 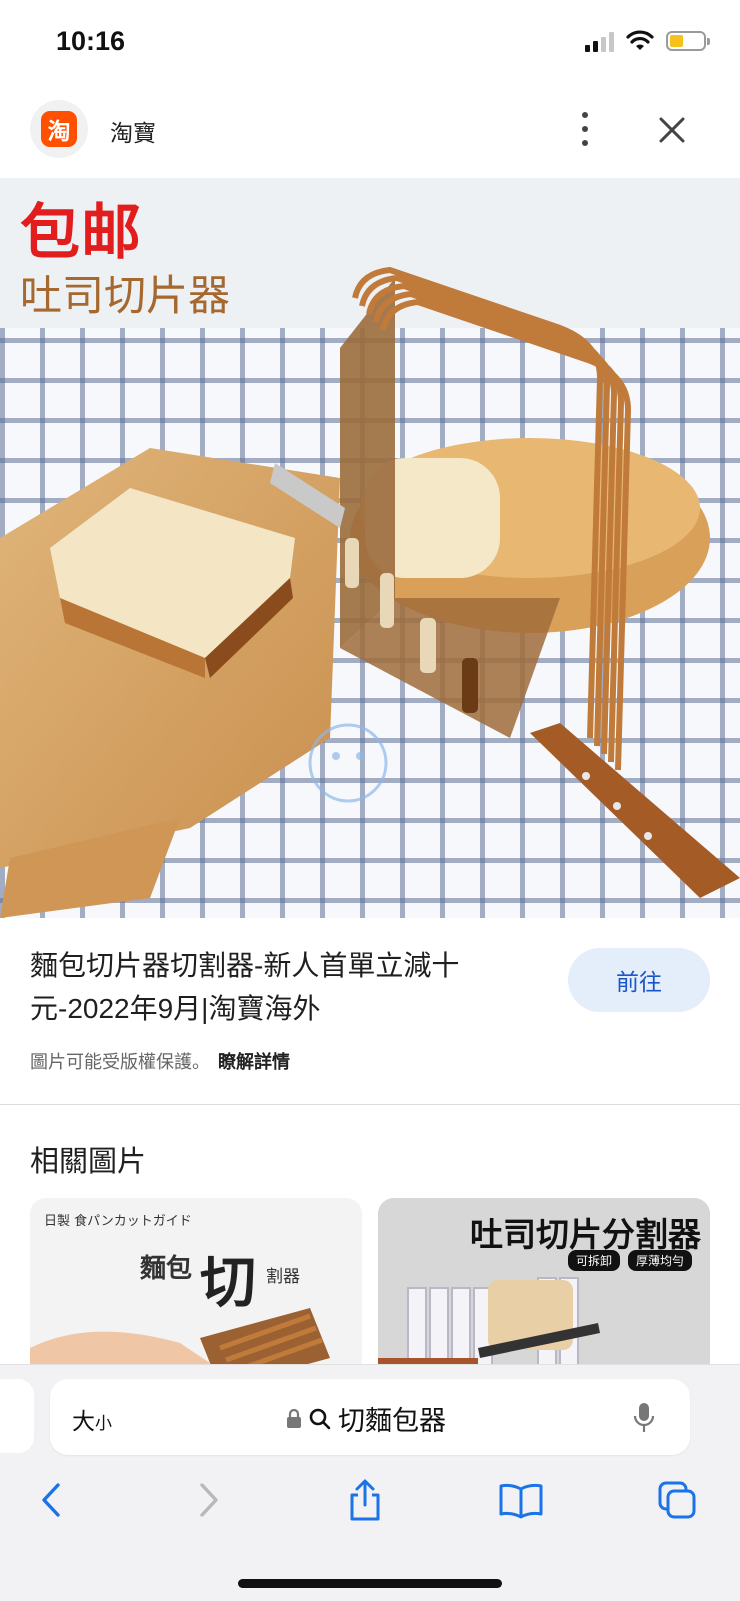 I want to click on share-icon, so click(x=365, y=1500).